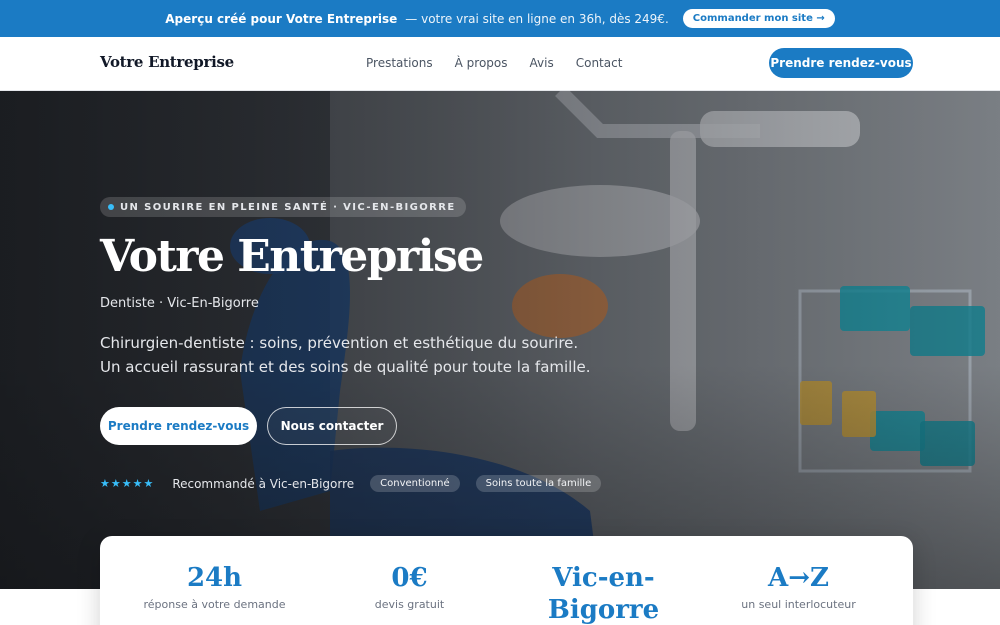  Describe the element at coordinates (178, 426) in the screenshot. I see `hero-appointment-button: Prendre rendez-vous` at that location.